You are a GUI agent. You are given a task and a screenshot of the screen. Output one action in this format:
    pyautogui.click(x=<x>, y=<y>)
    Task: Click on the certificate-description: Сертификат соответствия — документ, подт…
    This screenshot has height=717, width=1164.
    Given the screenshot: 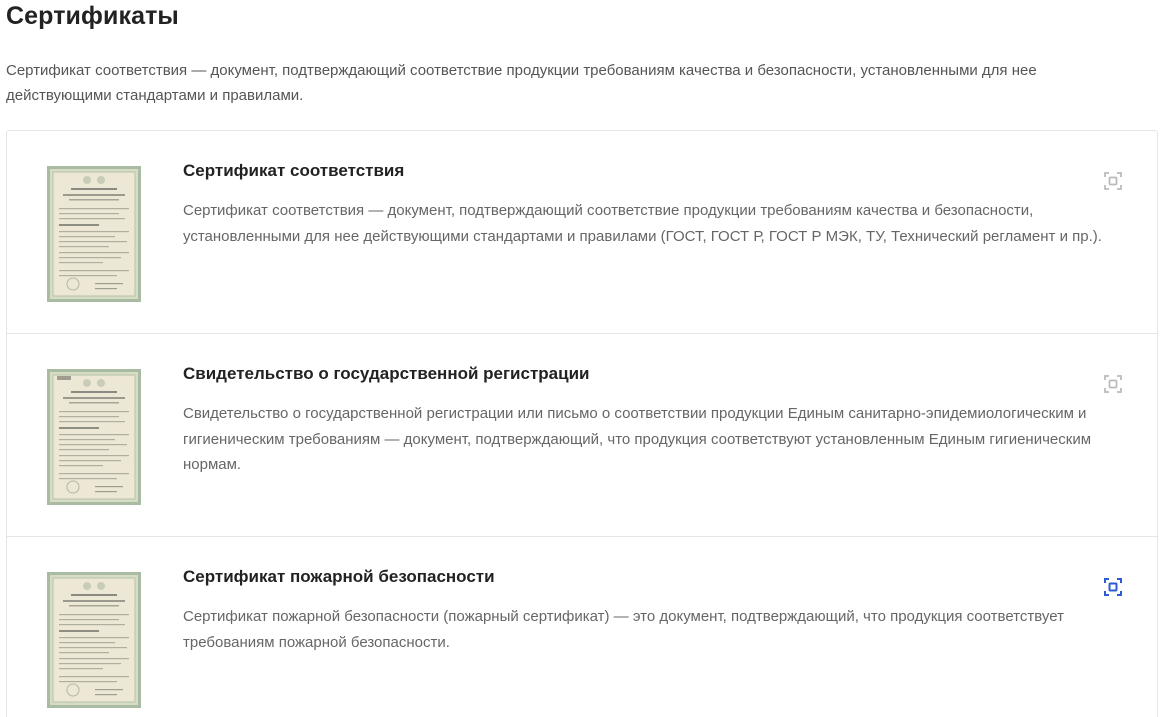 What is the action you would take?
    pyautogui.click(x=642, y=223)
    